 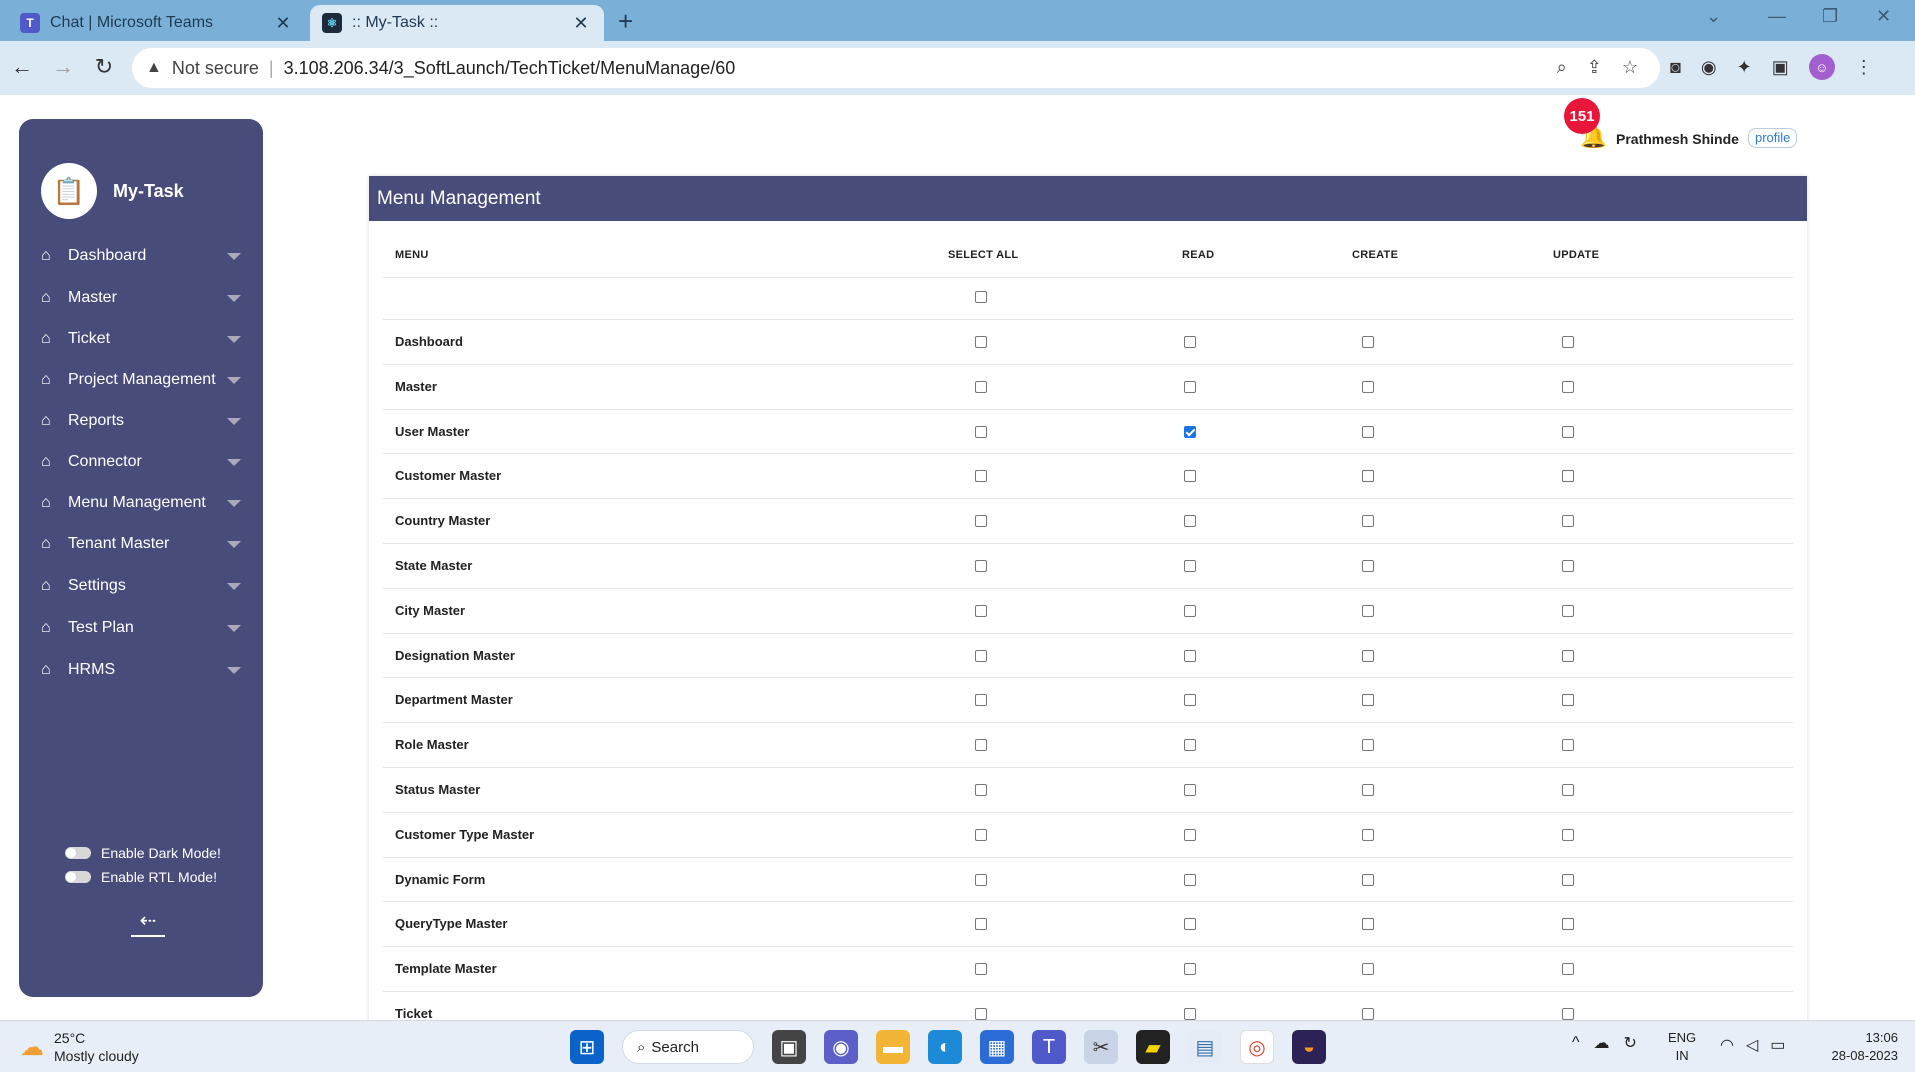 I want to click on puzzle-icon: ✦, so click(x=1744, y=67).